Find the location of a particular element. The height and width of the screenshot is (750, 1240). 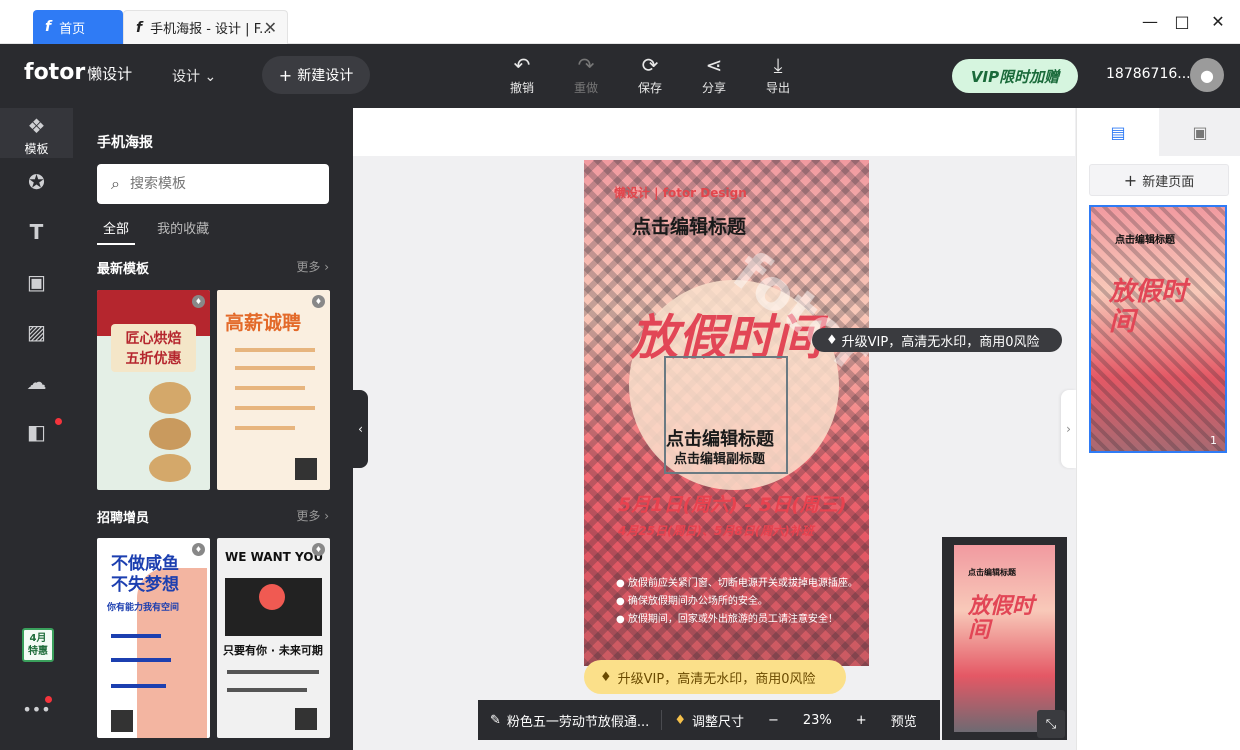

text-icon: T is located at coordinates (36, 232).